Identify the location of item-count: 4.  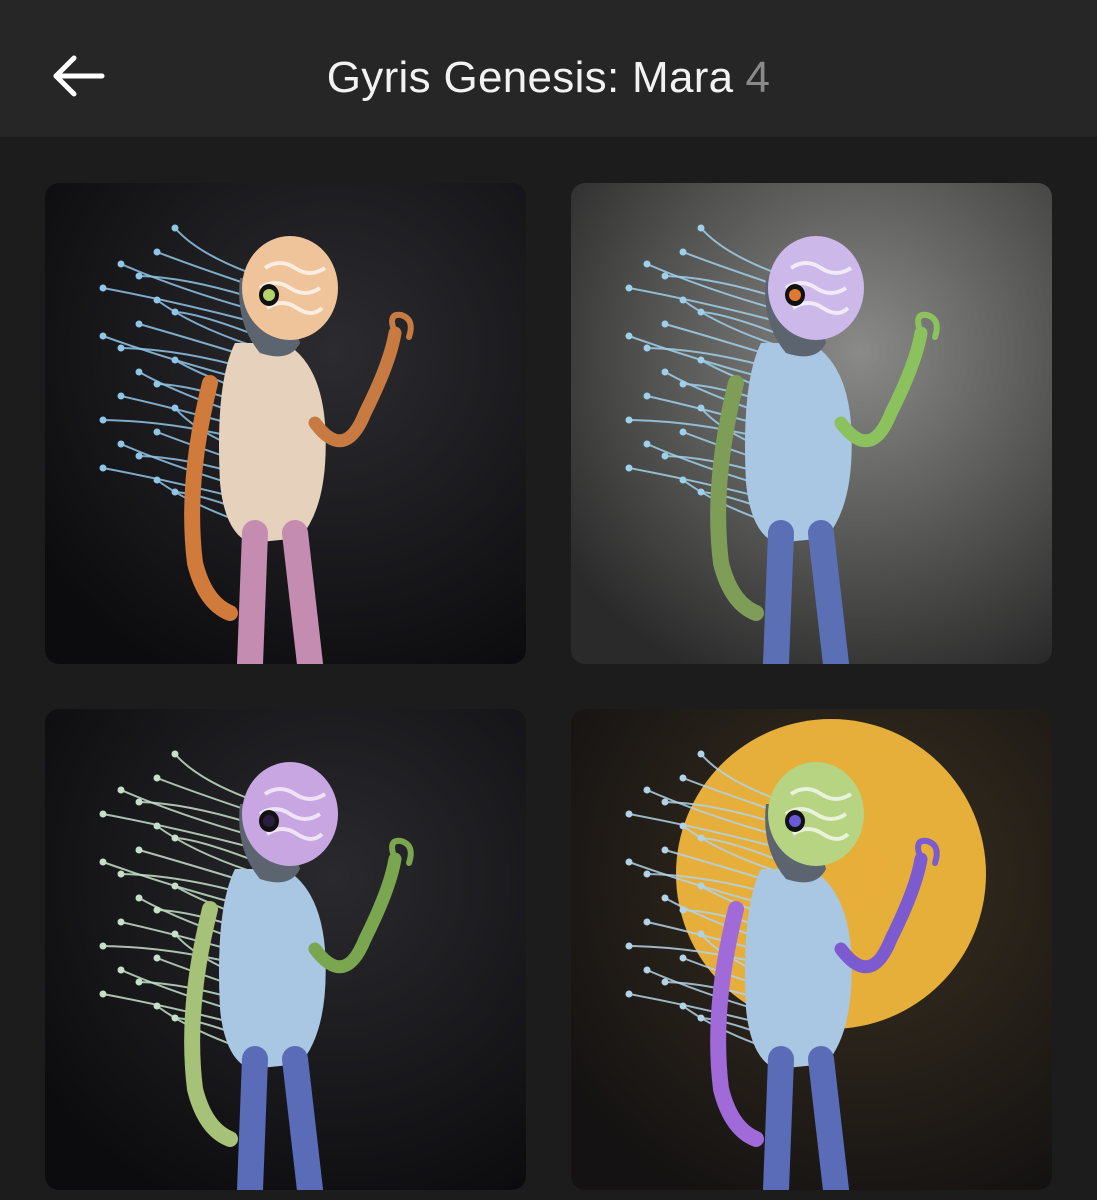
(758, 77).